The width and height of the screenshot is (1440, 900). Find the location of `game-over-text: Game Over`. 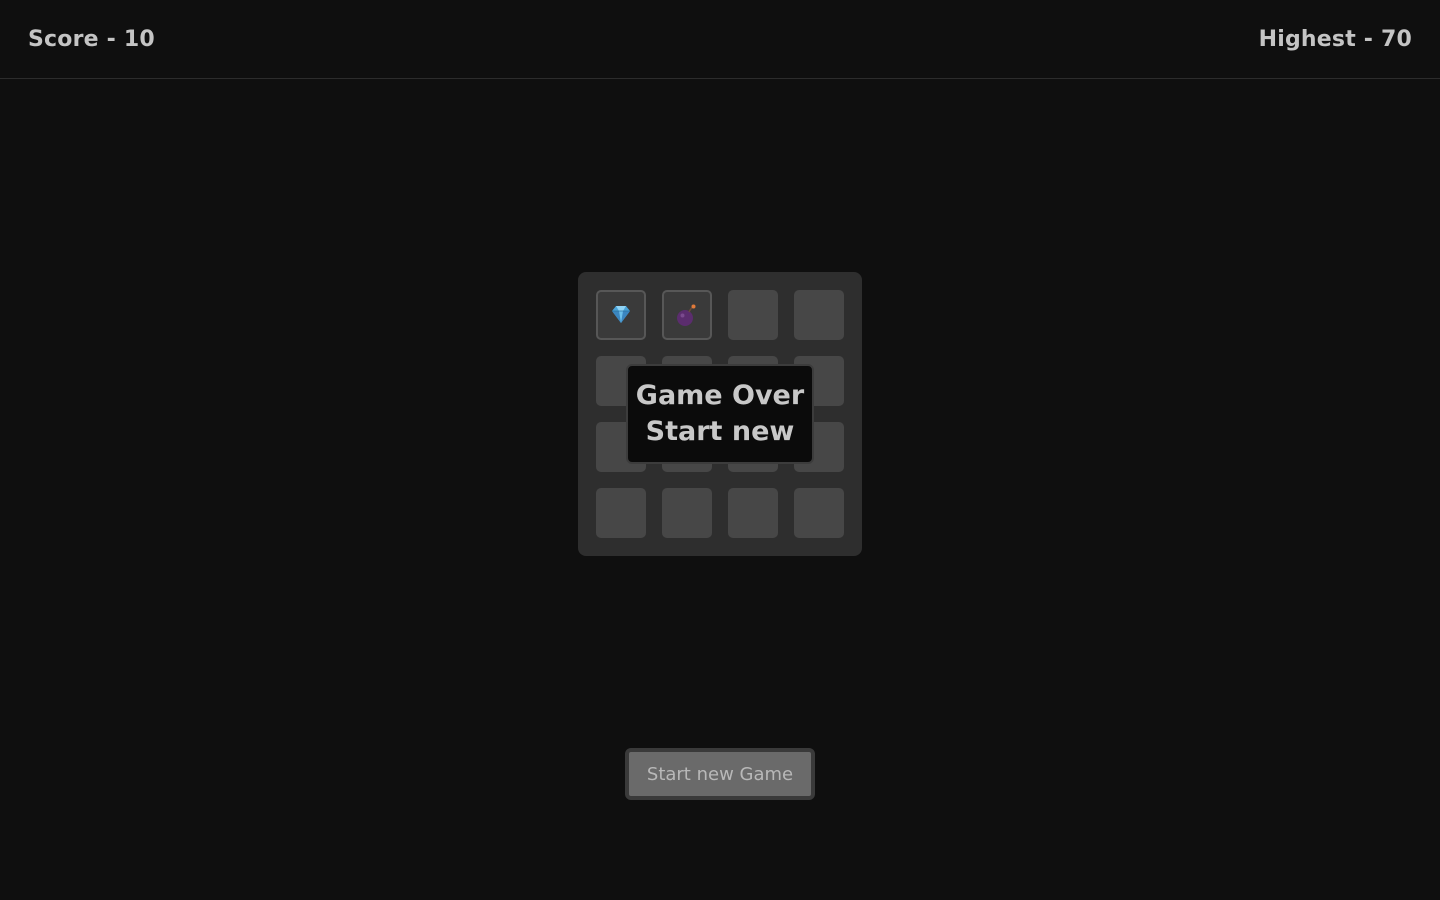

game-over-text: Game Over is located at coordinates (720, 395).